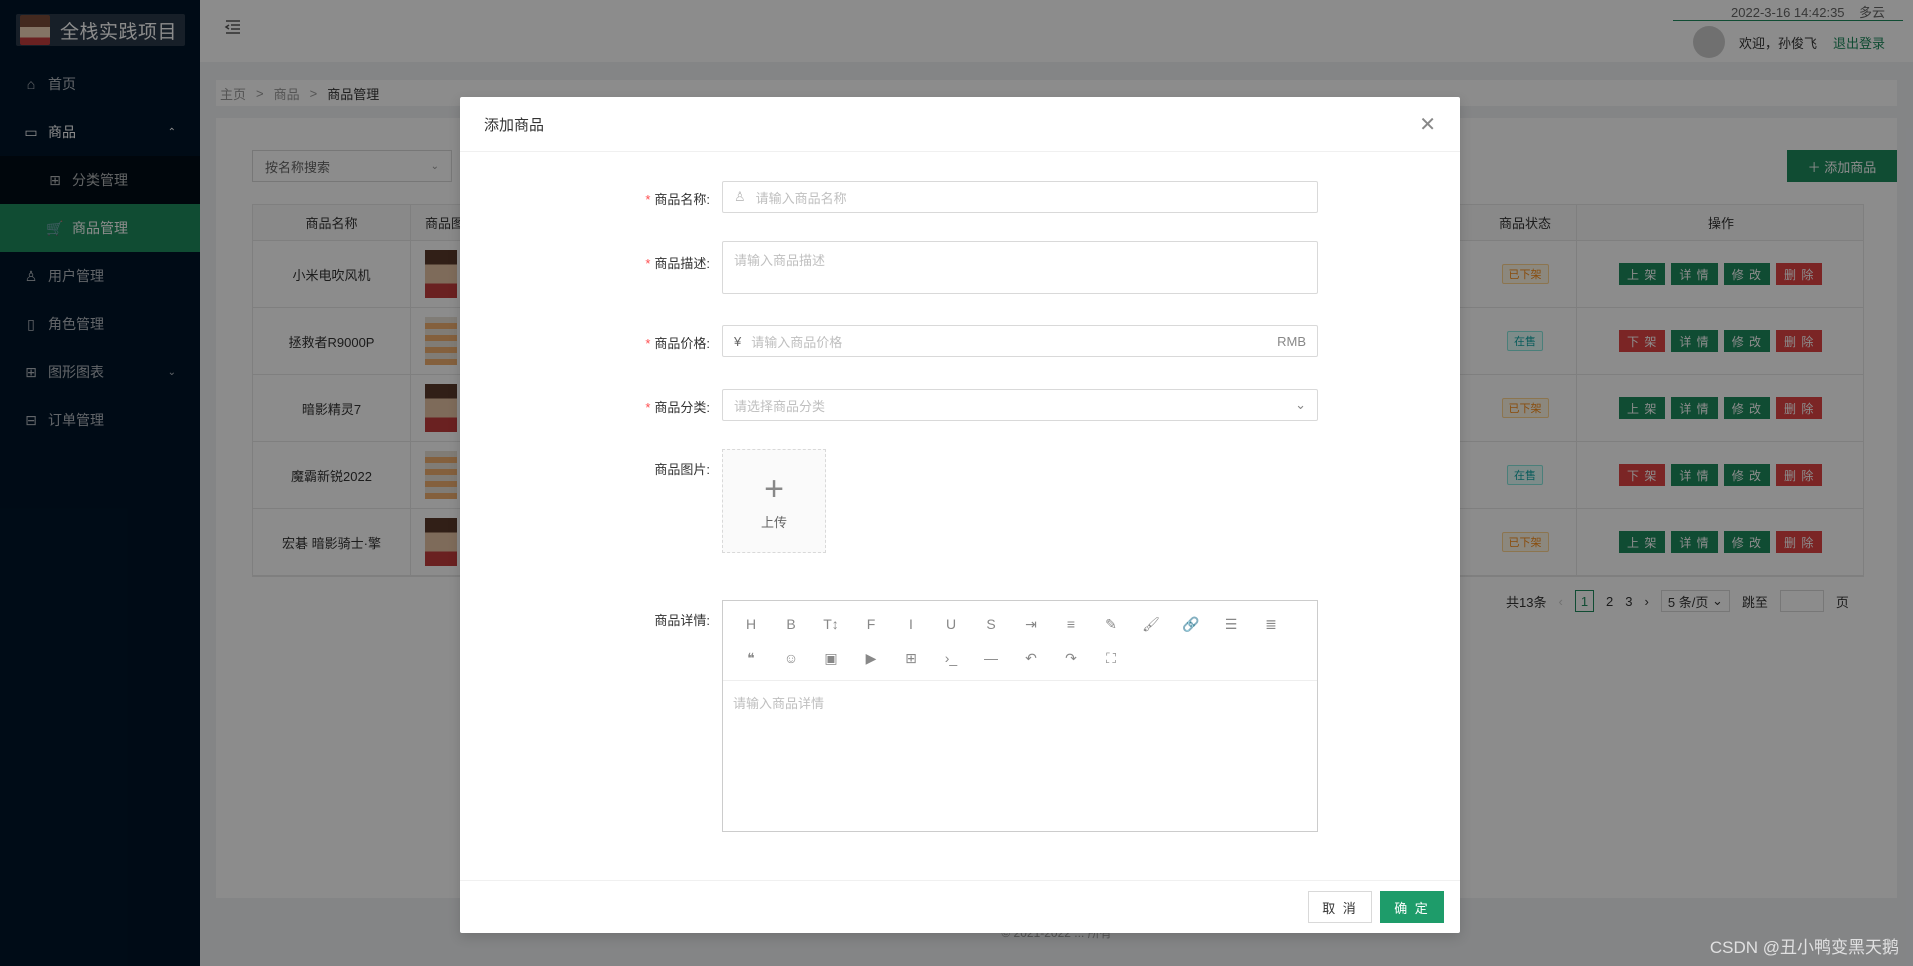 The image size is (1913, 966). I want to click on cancel-button: 取 消, so click(1340, 907).